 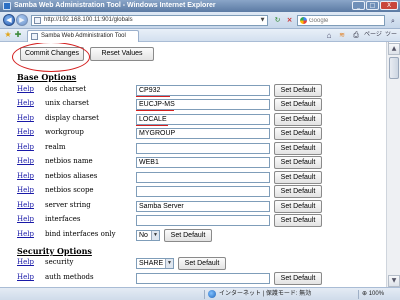 I want to click on add-favorites-icon: ✚, so click(x=18, y=35).